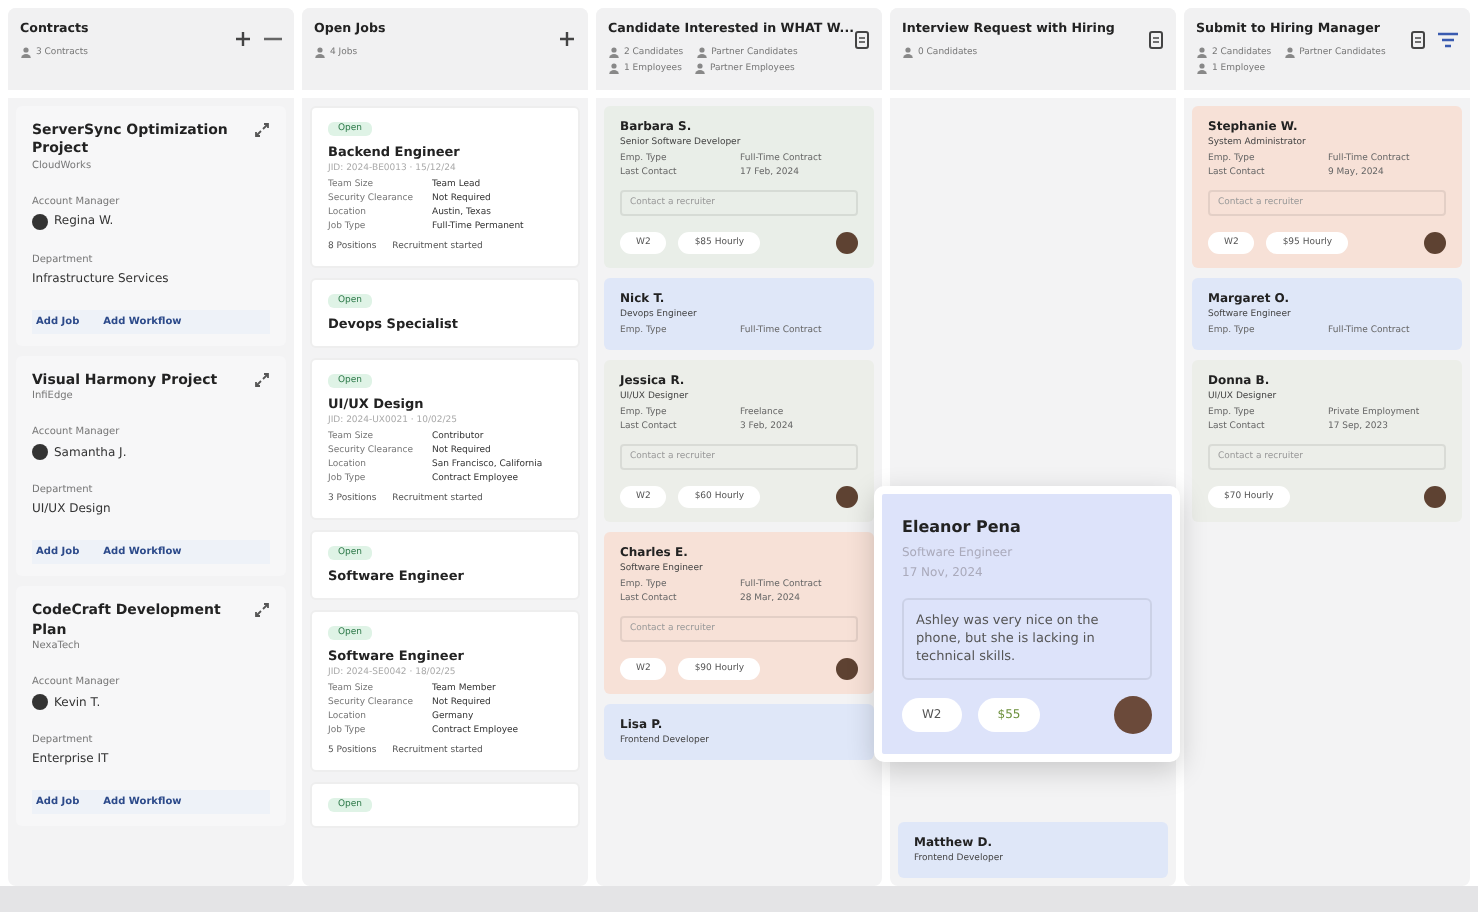 This screenshot has height=912, width=1478. What do you see at coordinates (1448, 40) in the screenshot?
I see `filter-icon` at bounding box center [1448, 40].